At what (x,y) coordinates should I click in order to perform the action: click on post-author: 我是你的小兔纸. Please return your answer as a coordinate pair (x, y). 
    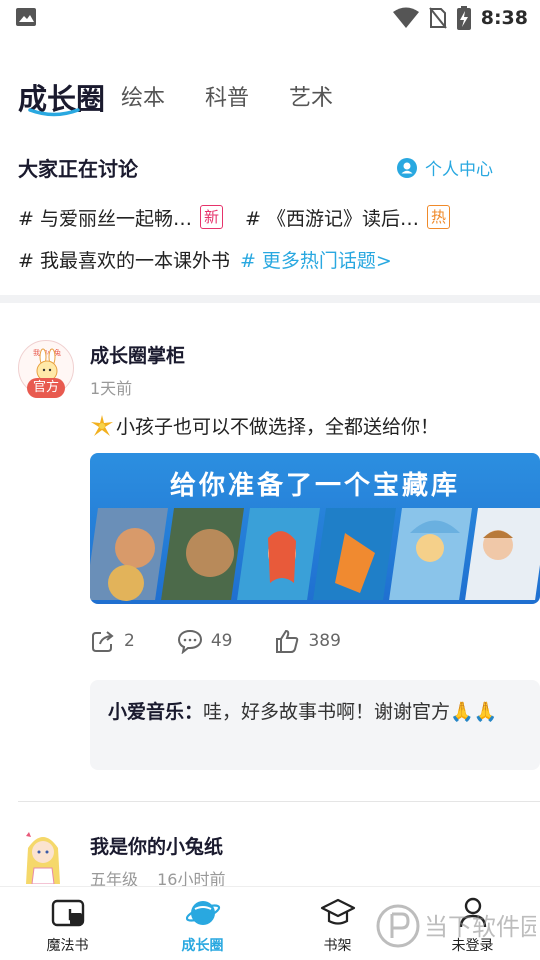
    Looking at the image, I should click on (156, 845).